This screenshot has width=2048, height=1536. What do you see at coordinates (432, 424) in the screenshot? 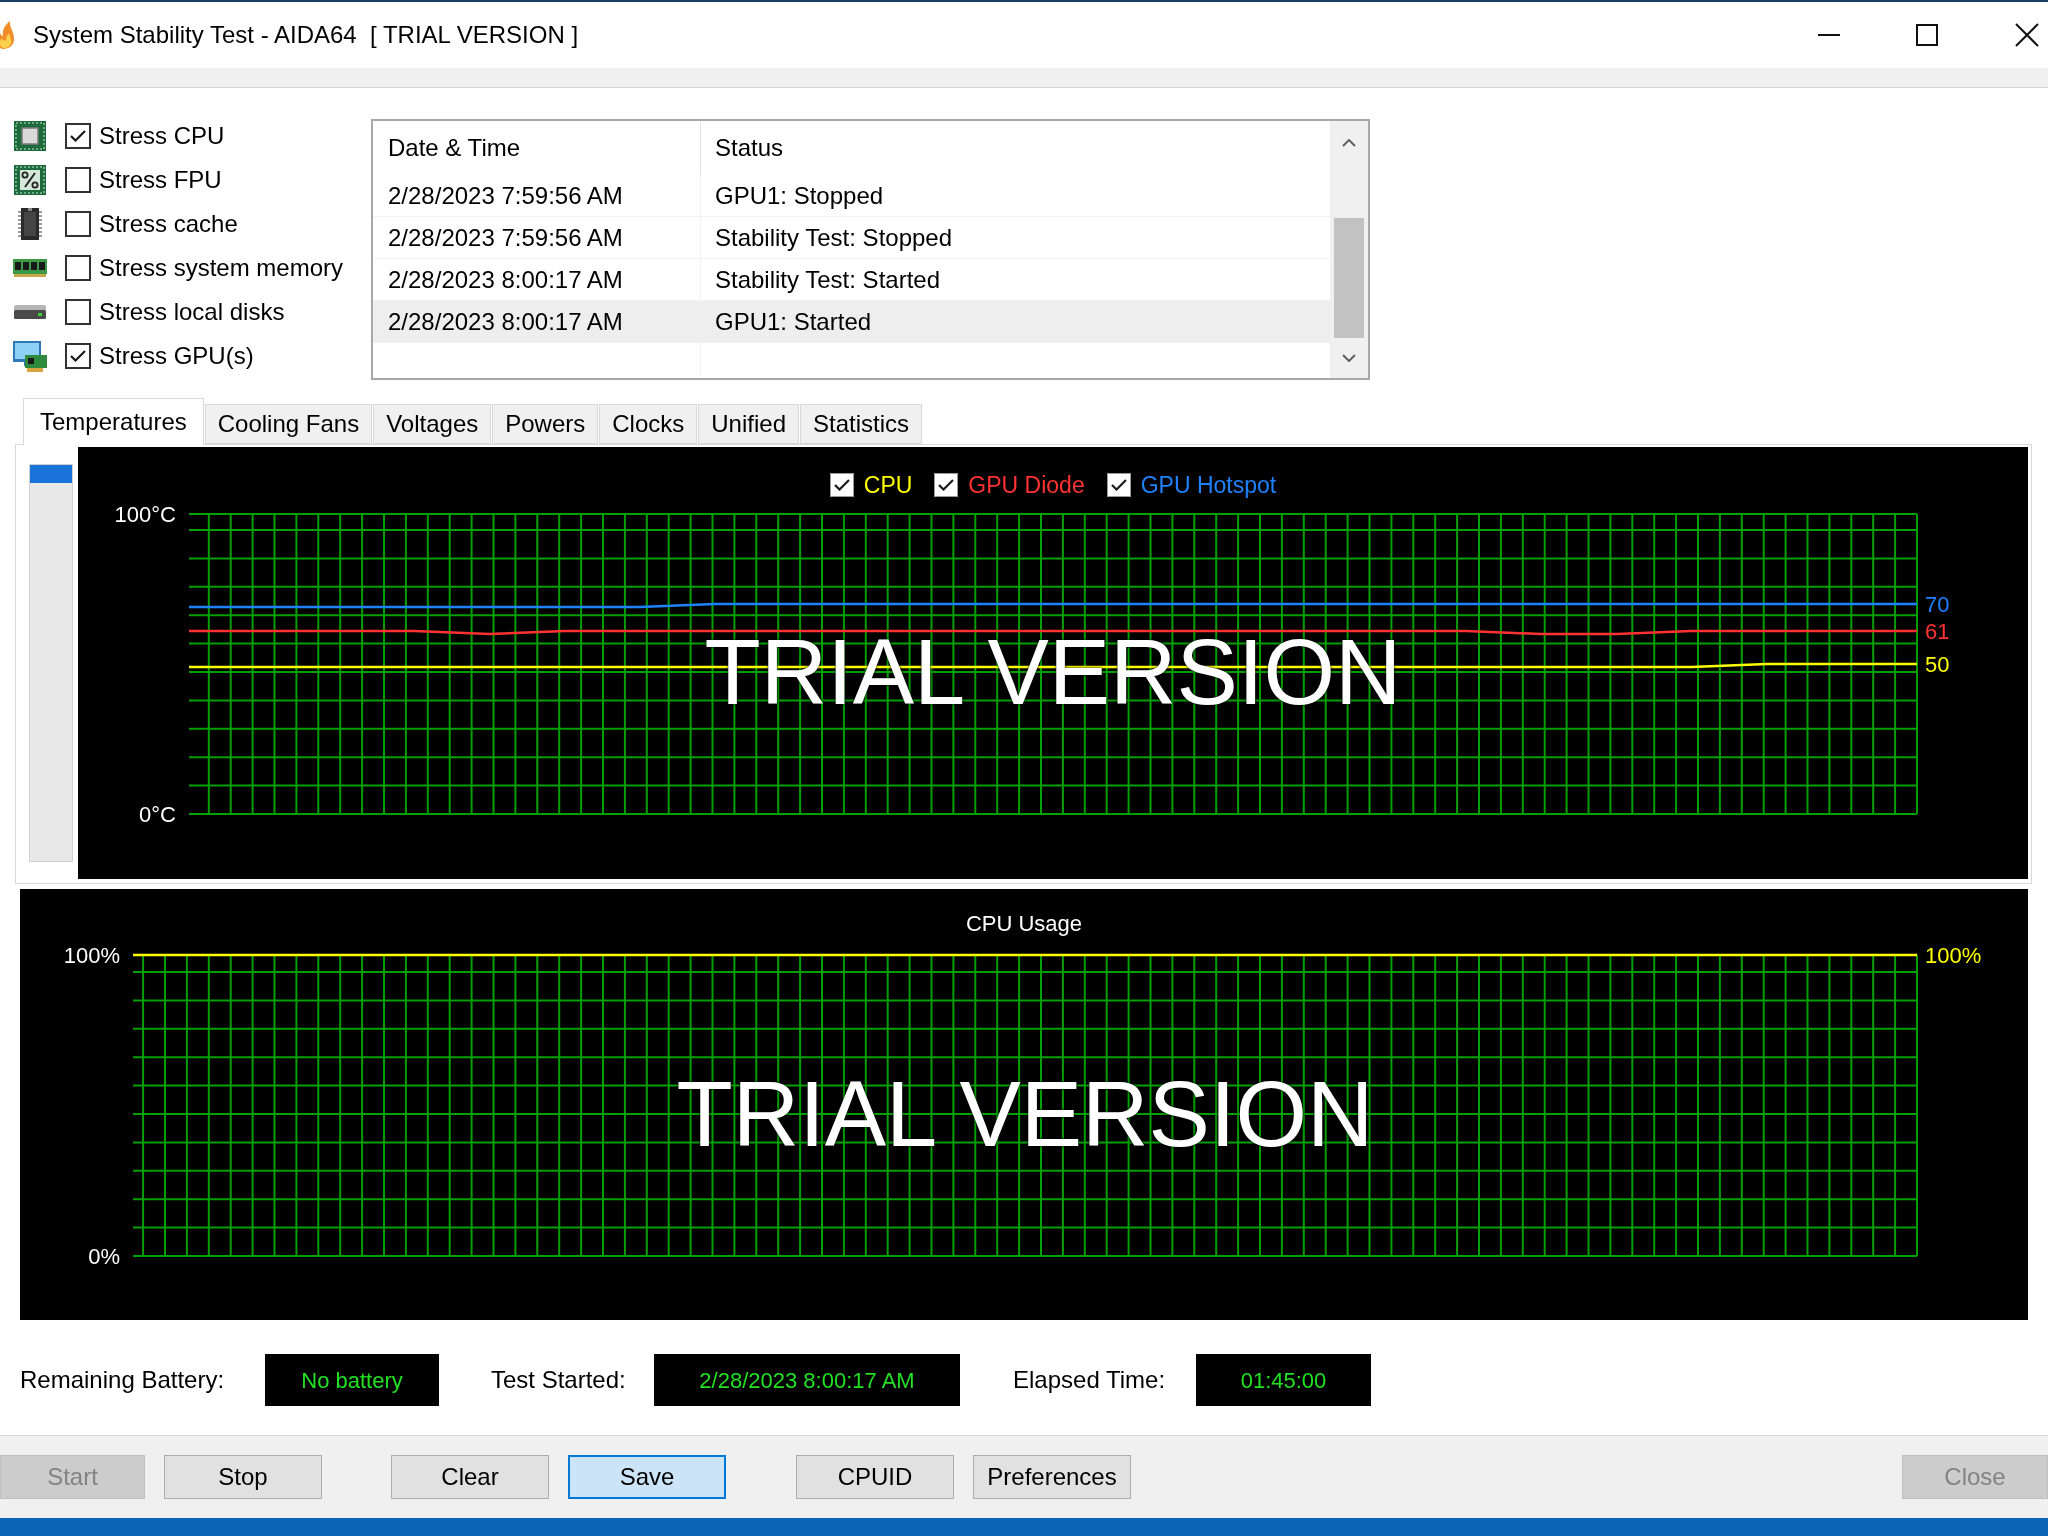
I see `tab: Voltages` at bounding box center [432, 424].